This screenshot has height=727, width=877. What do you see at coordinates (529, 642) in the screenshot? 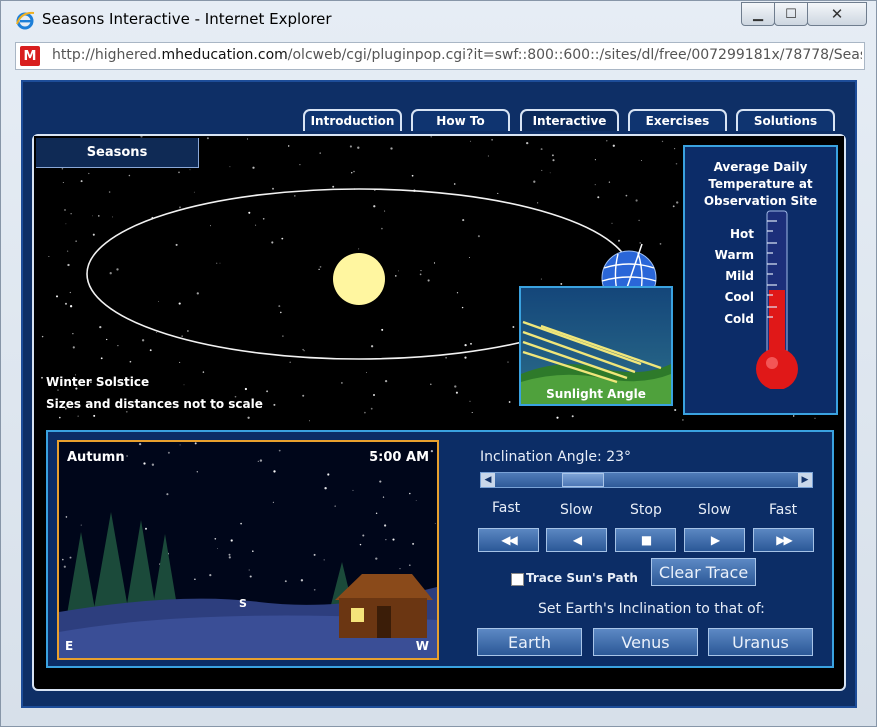
I see `earth-inclination-button: Earth` at bounding box center [529, 642].